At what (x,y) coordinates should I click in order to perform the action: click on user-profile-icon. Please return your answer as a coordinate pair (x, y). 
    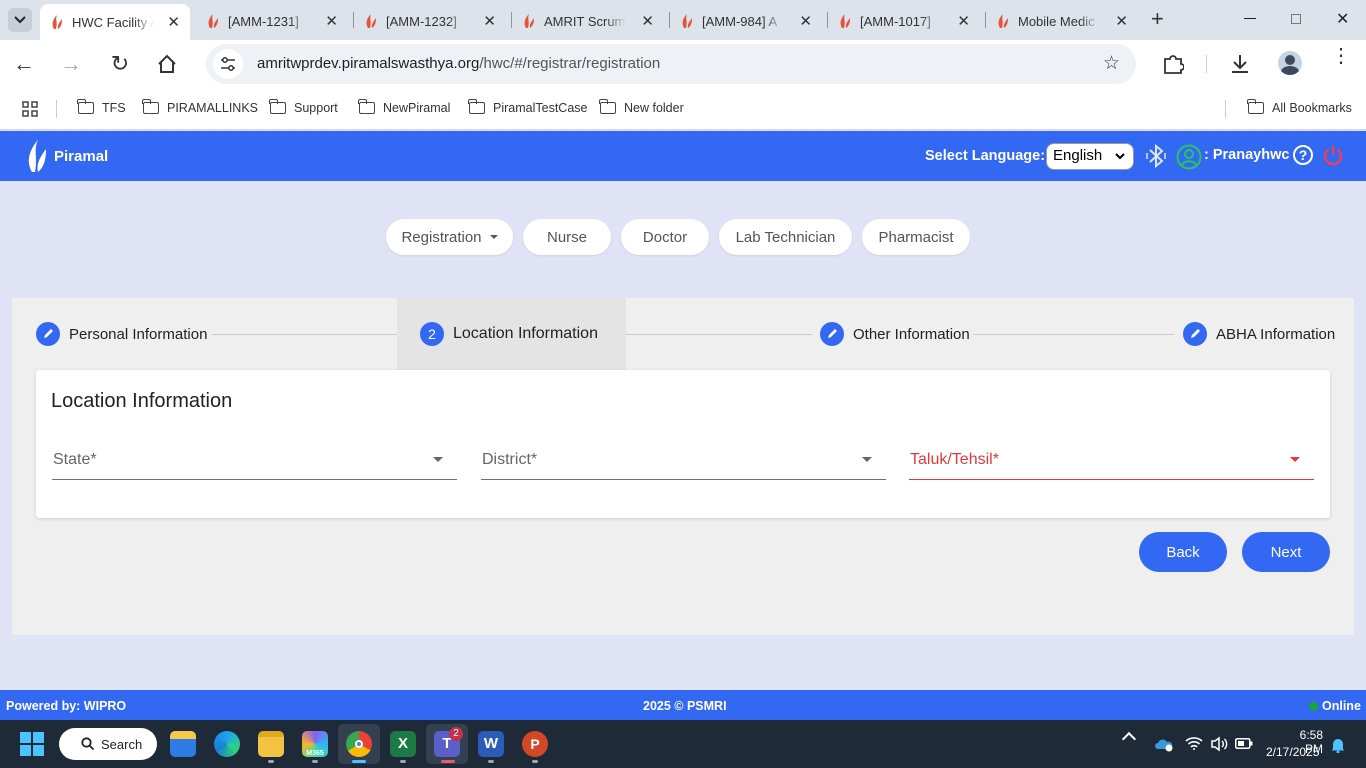
    Looking at the image, I should click on (1189, 157).